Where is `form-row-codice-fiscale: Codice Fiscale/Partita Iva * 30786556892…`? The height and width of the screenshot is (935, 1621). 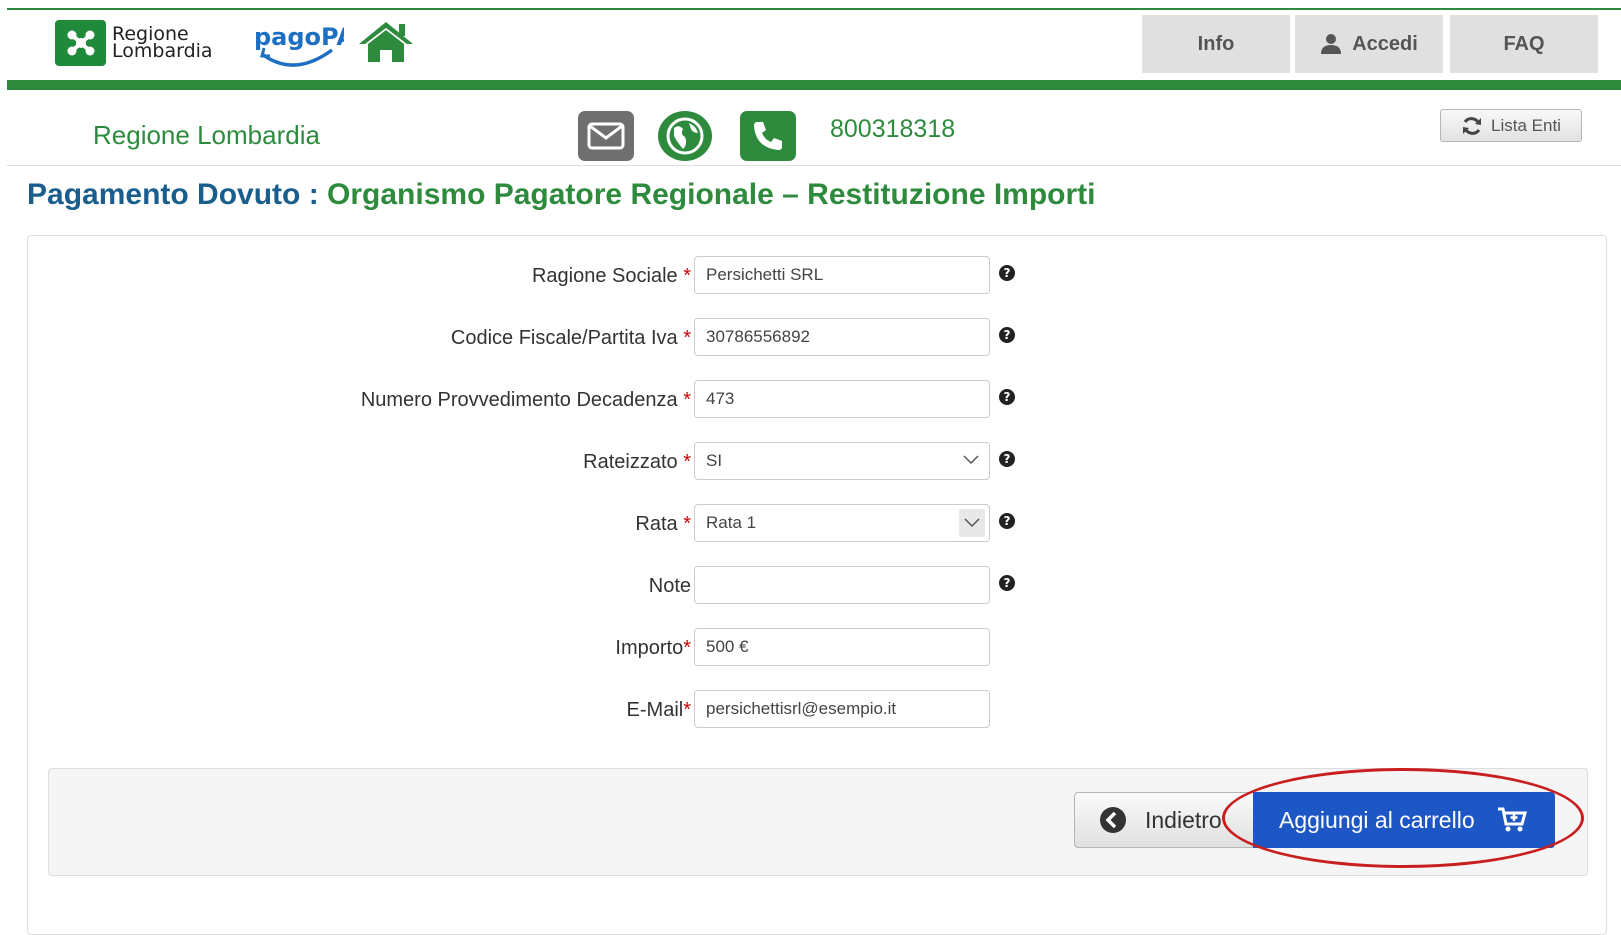
form-row-codice-fiscale: Codice Fiscale/Partita Iva * 30786556892… is located at coordinates (578, 338).